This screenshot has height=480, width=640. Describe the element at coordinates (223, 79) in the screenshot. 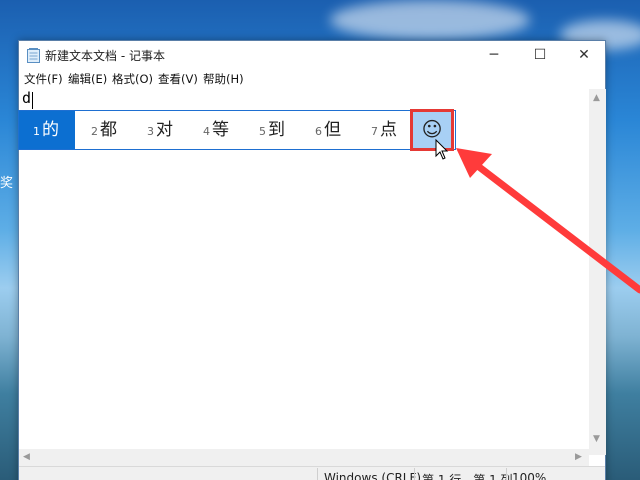

I see `menu-help: 帮助(H)` at that location.